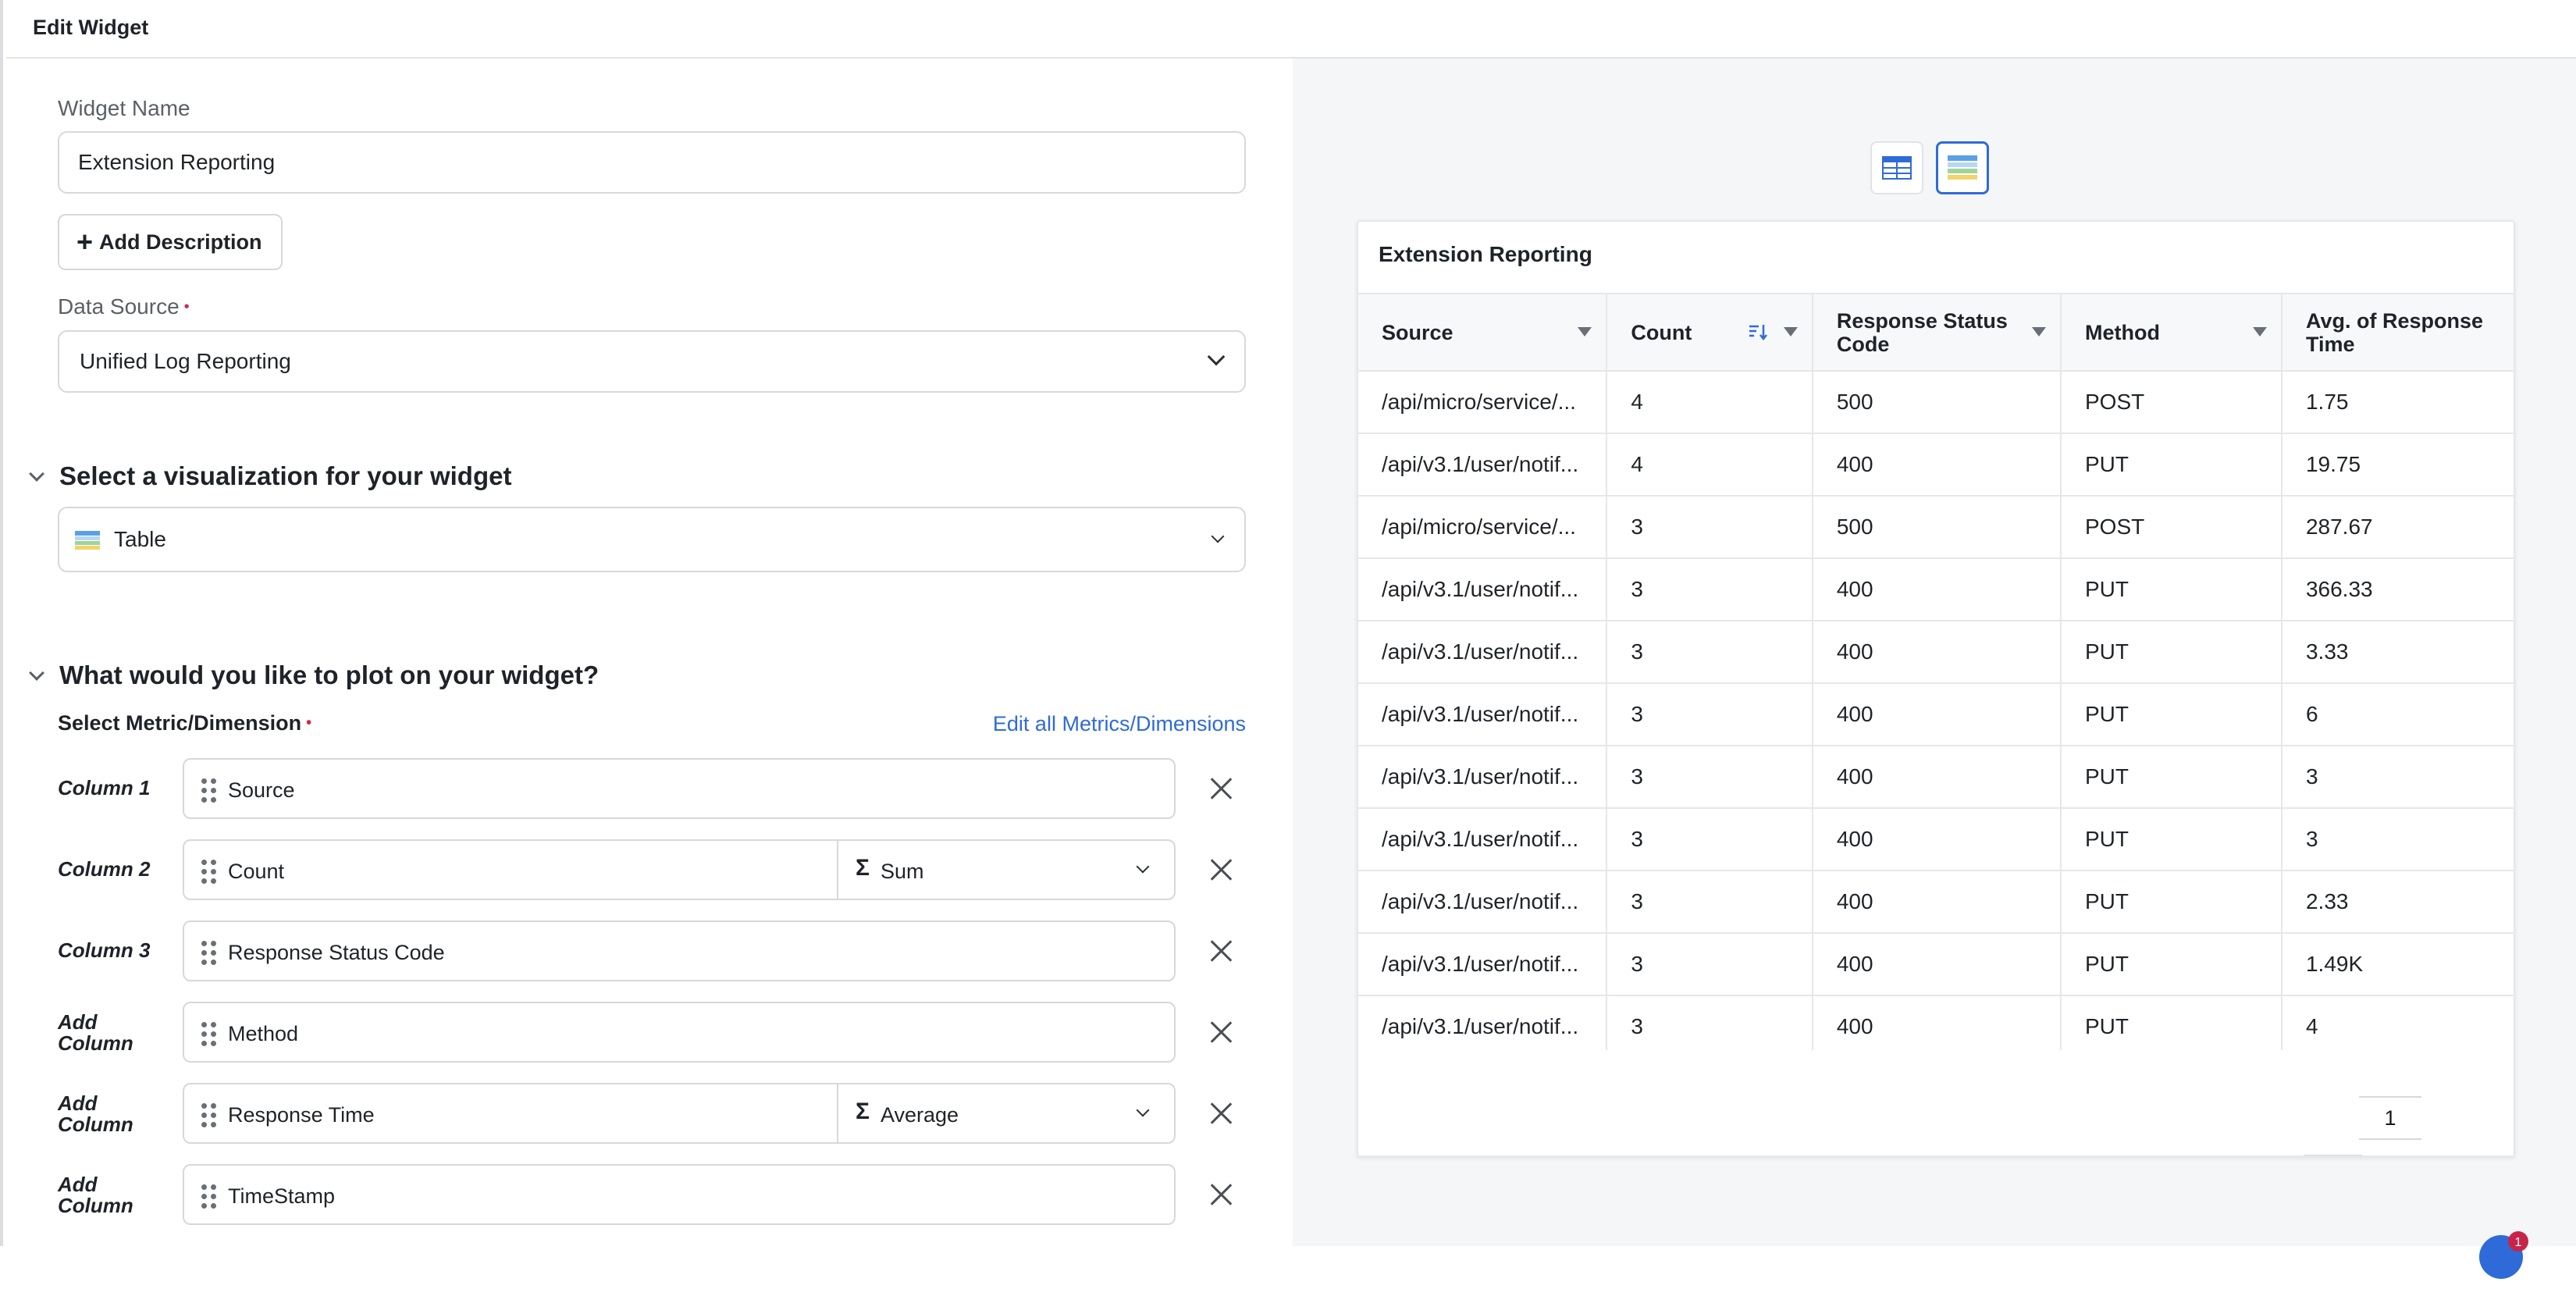 The image size is (2576, 1289). What do you see at coordinates (652, 539) in the screenshot?
I see `visualization-select: Table` at bounding box center [652, 539].